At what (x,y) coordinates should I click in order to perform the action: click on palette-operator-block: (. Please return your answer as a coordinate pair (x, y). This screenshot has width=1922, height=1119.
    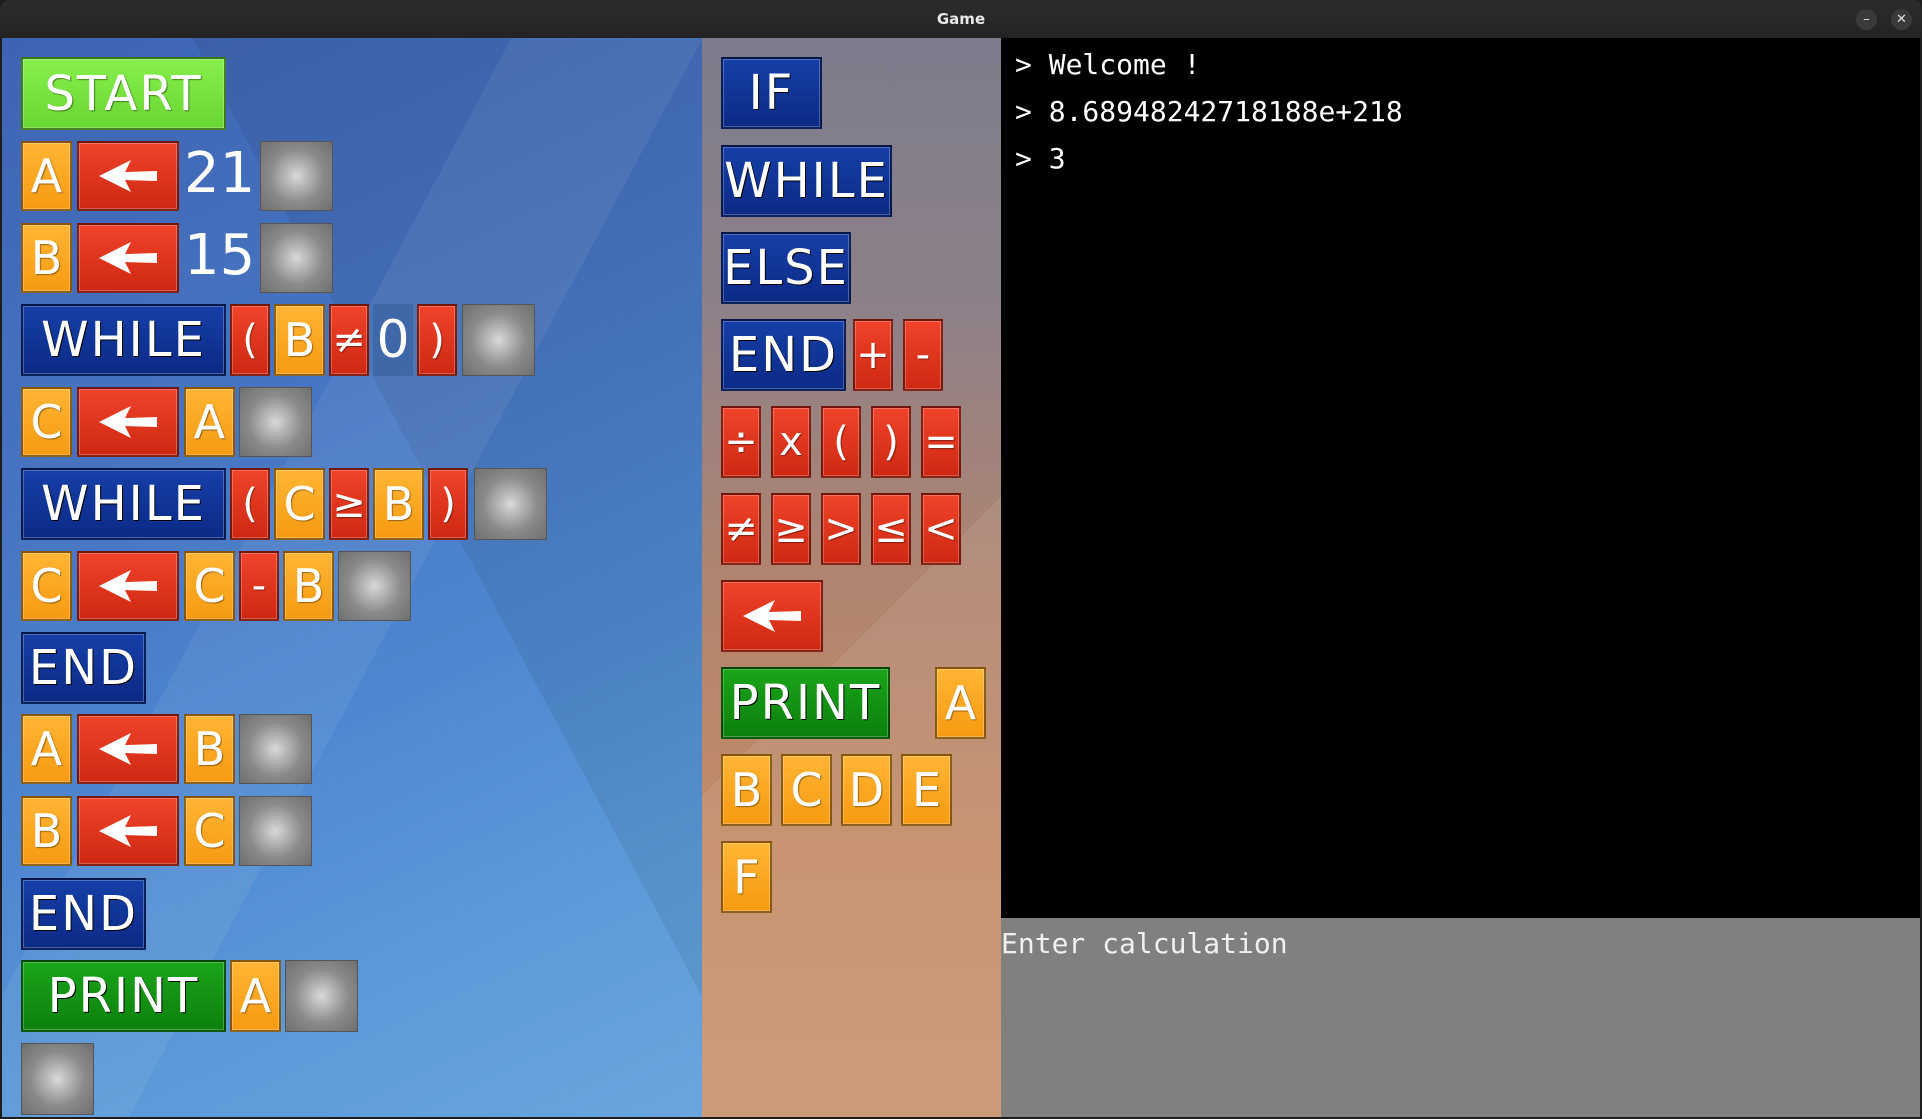
    Looking at the image, I should click on (841, 442).